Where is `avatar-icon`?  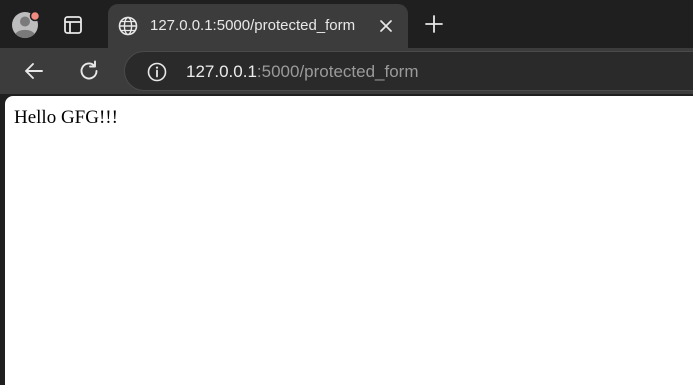 avatar-icon is located at coordinates (26, 25).